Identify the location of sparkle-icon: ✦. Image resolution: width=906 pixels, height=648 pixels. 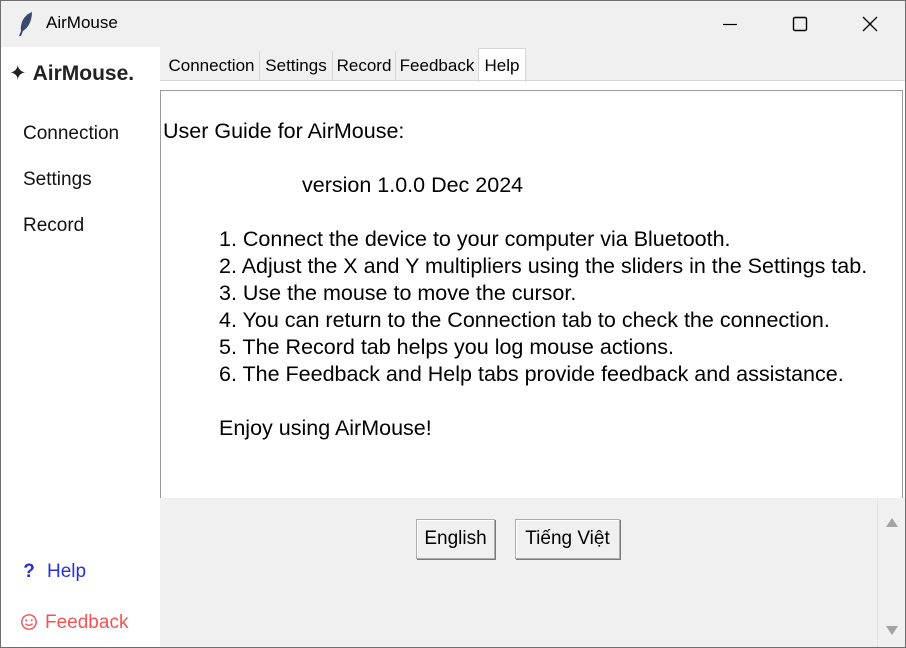
(18, 73).